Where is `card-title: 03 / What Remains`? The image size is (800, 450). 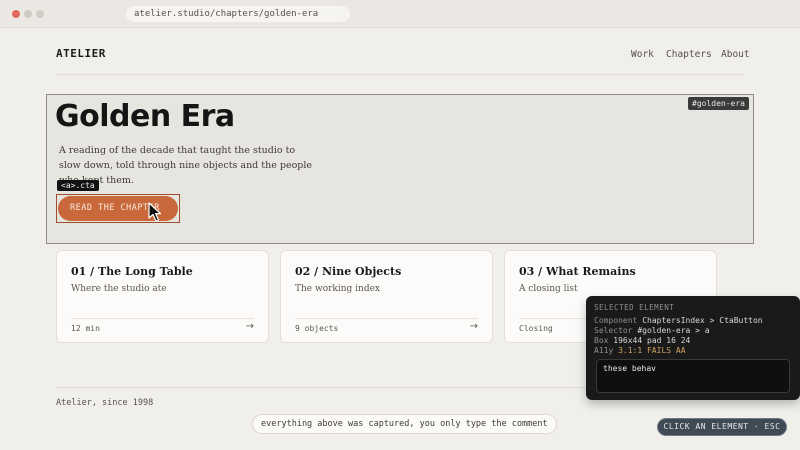 card-title: 03 / What Remains is located at coordinates (577, 271).